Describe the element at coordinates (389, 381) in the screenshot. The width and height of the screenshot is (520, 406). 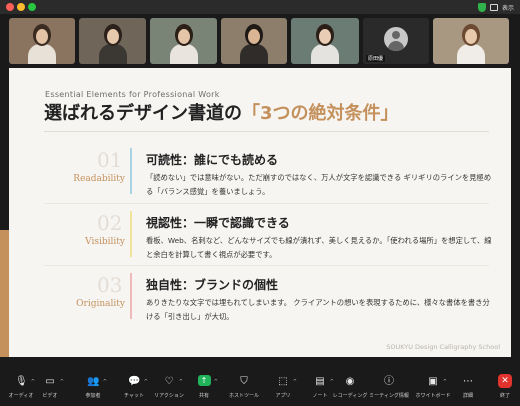
I see `info-icon: ⓘ` at that location.